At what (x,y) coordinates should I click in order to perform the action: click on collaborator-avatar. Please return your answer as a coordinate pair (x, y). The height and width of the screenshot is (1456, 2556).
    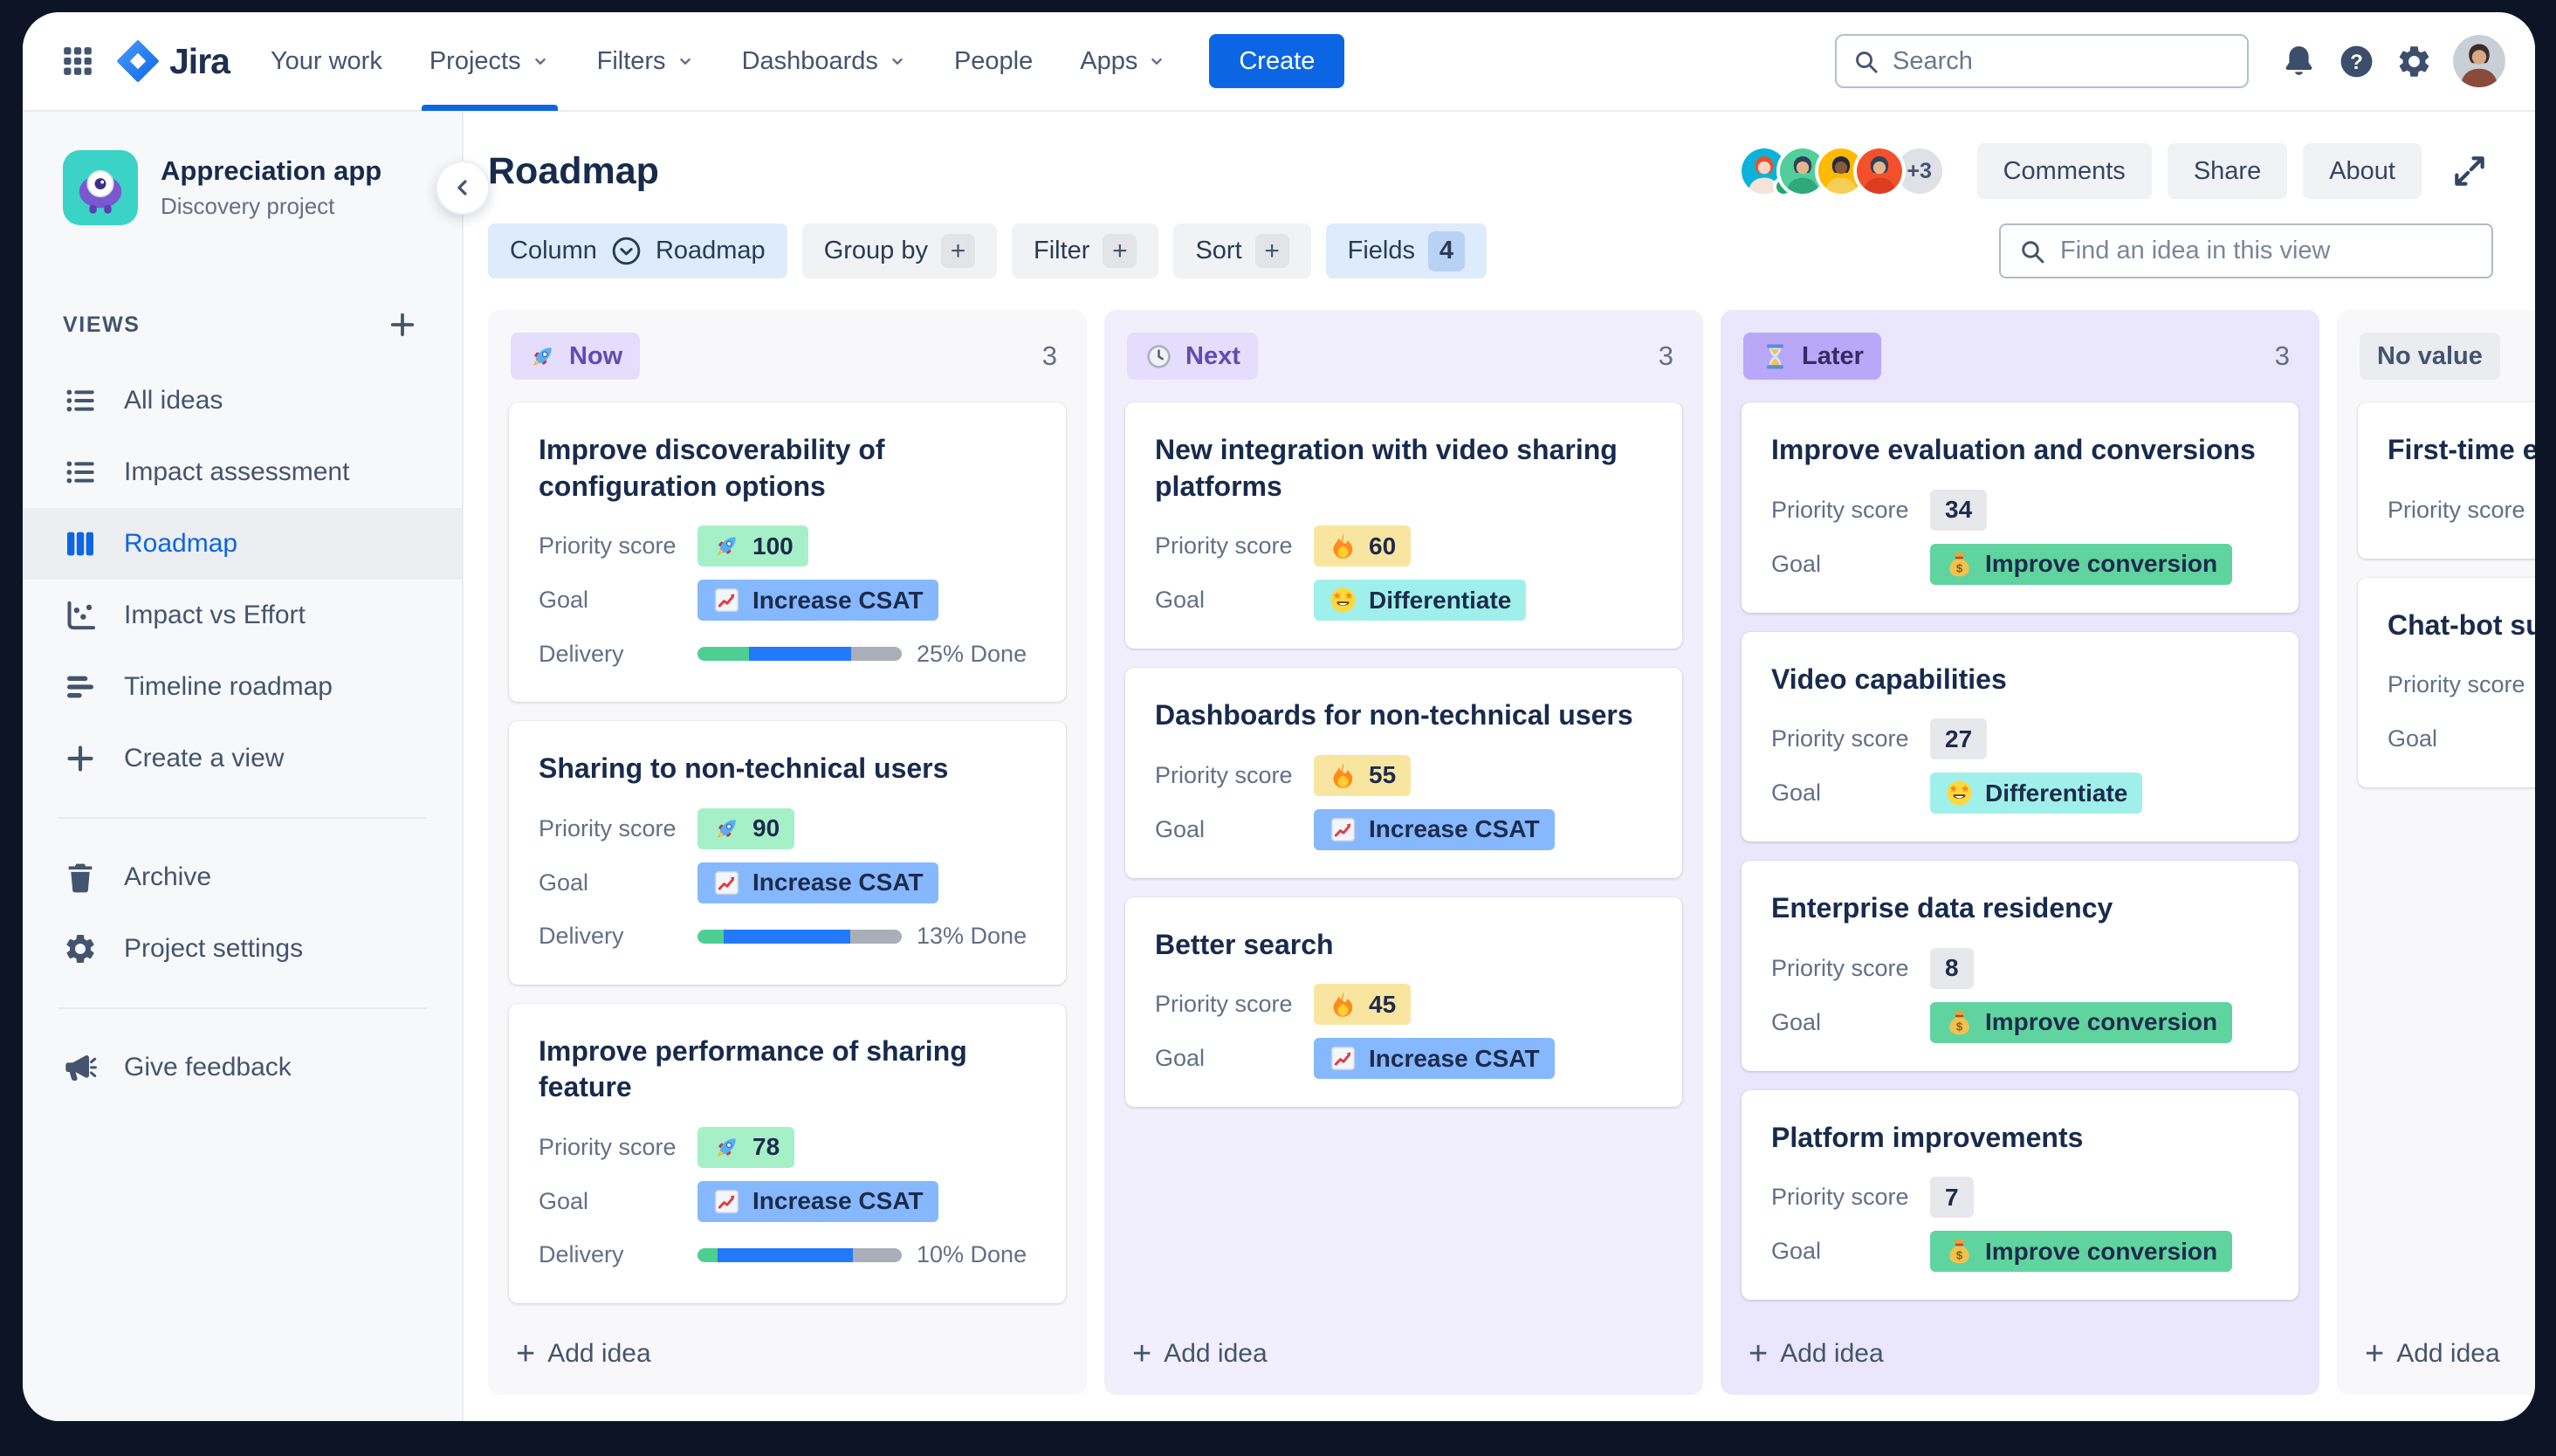
    Looking at the image, I should click on (1879, 171).